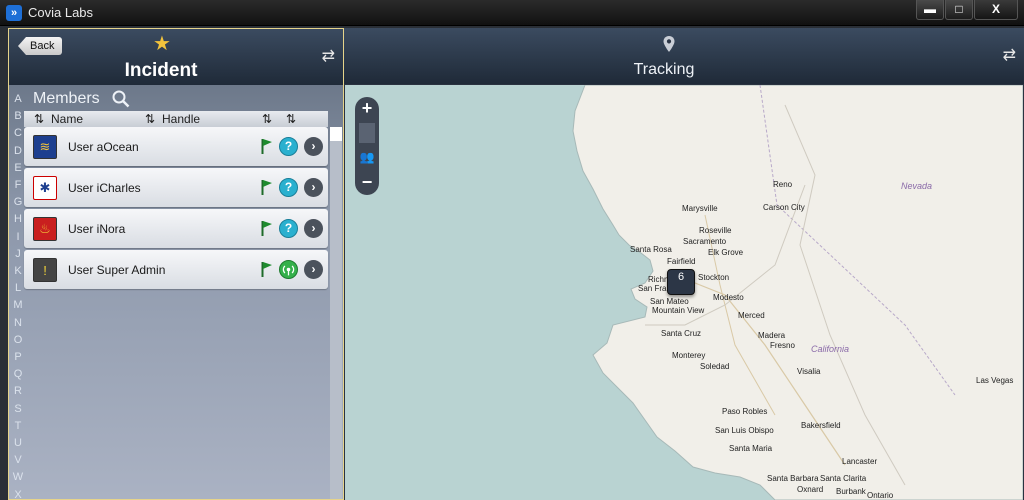  Describe the element at coordinates (714, 277) in the screenshot. I see `map-label: Stockton` at that location.